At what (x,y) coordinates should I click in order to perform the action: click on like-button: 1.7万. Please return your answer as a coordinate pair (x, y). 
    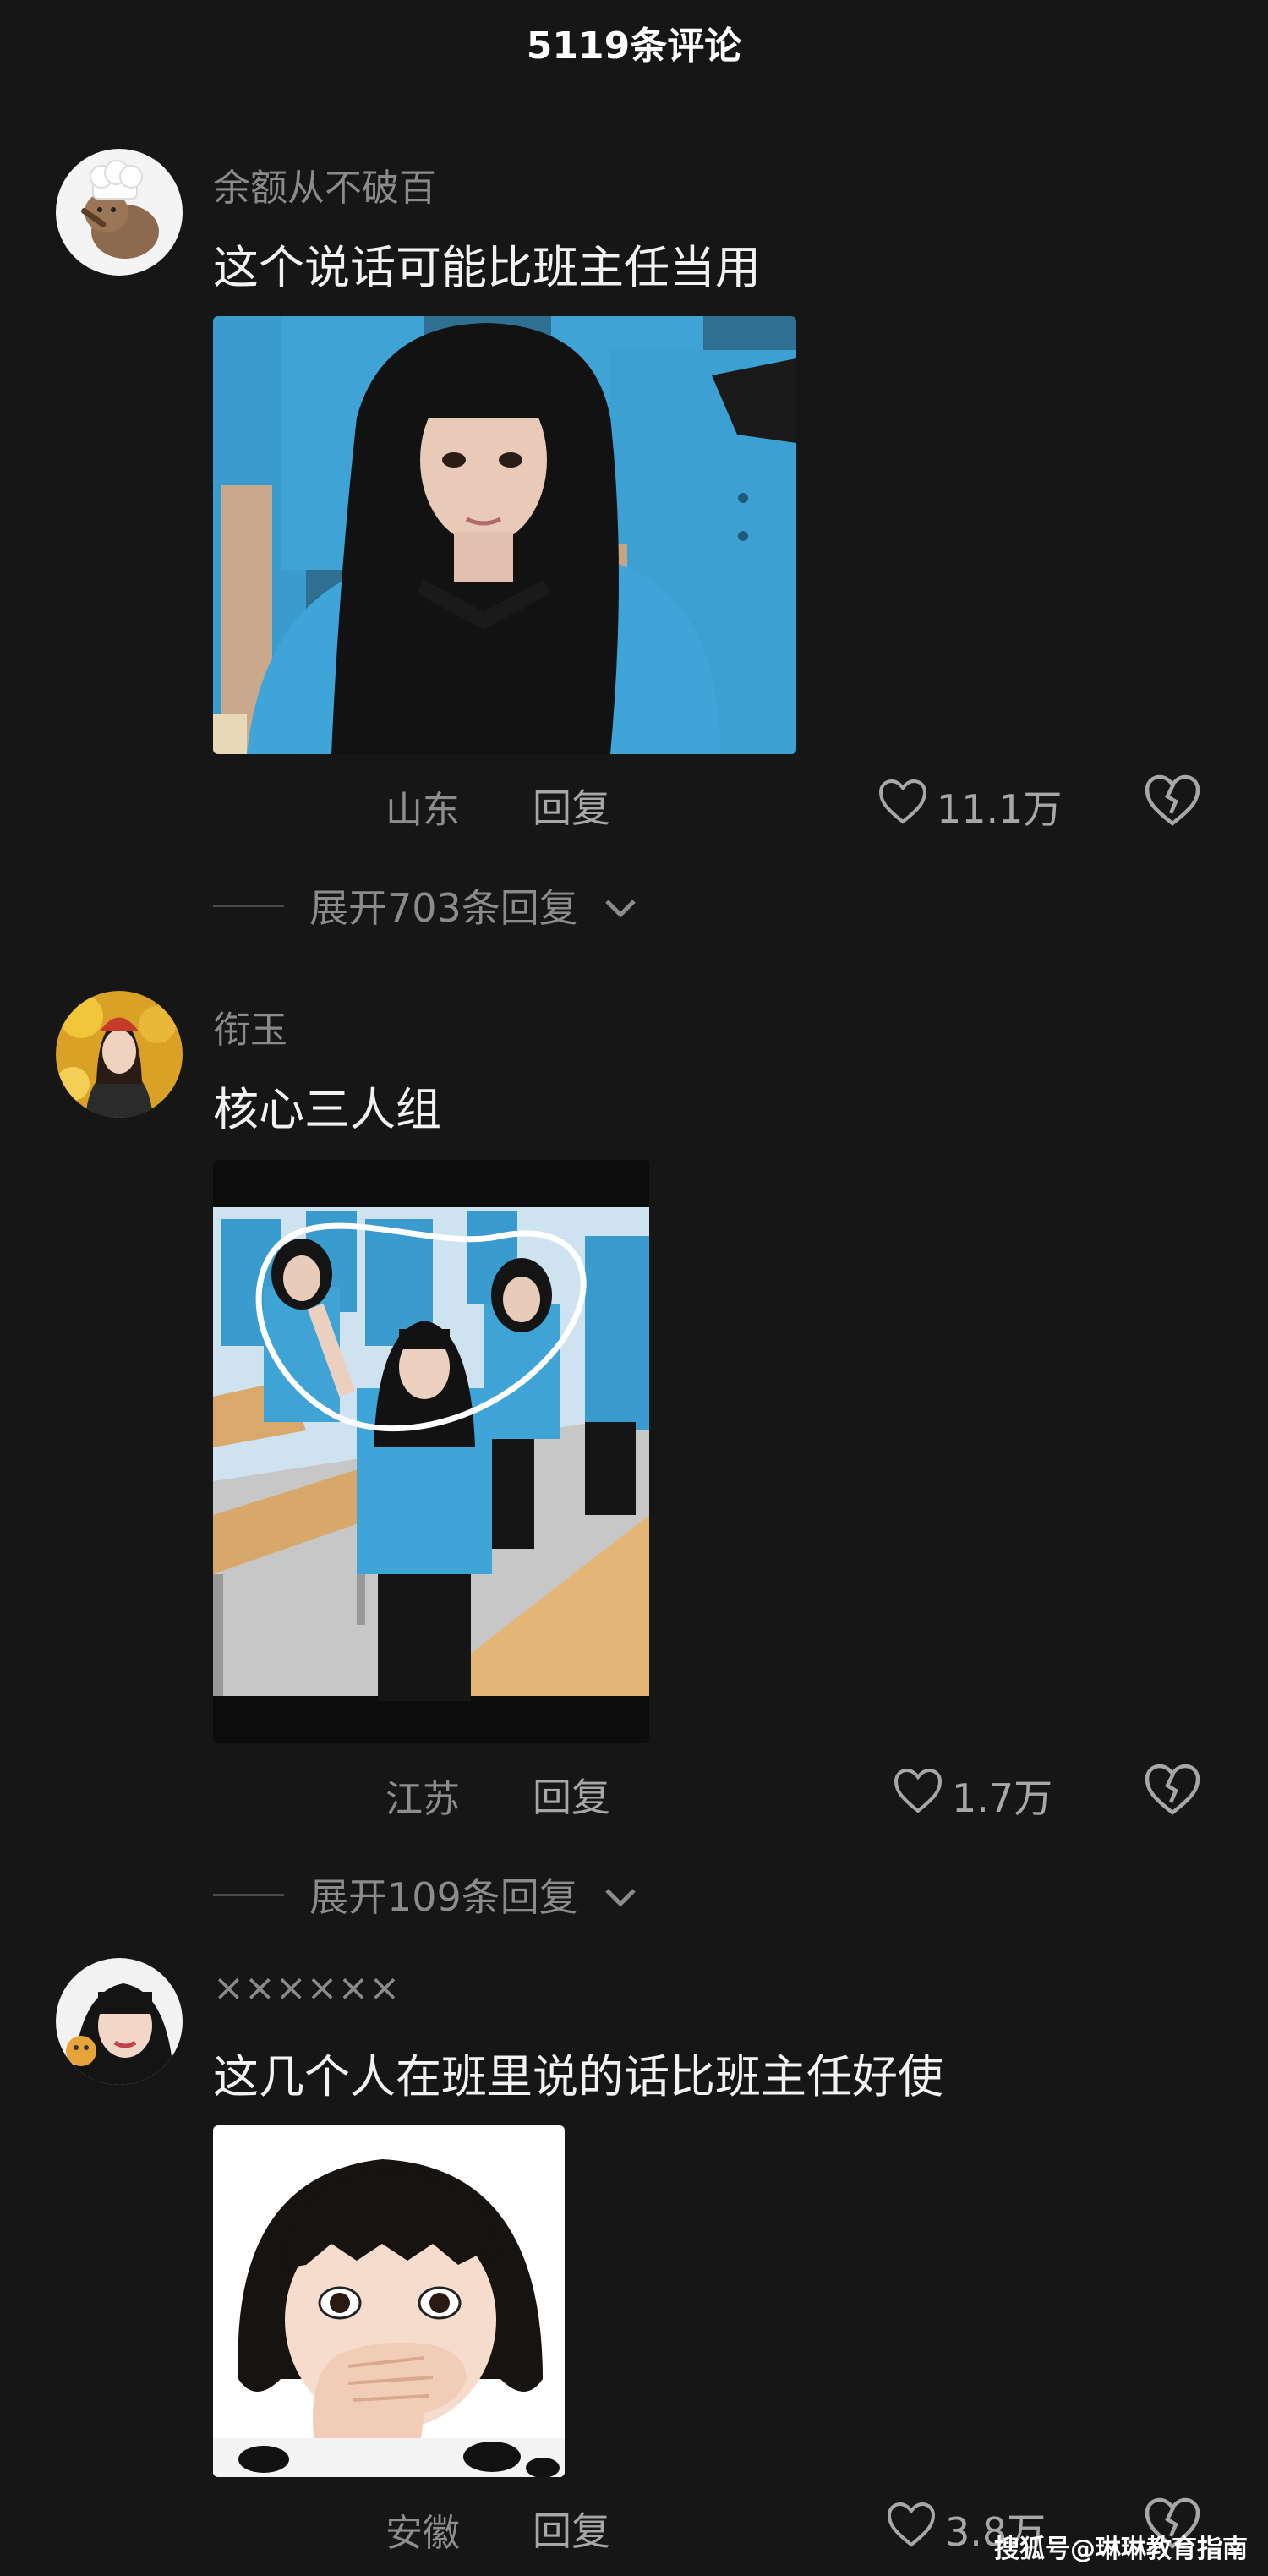
    Looking at the image, I should click on (972, 1795).